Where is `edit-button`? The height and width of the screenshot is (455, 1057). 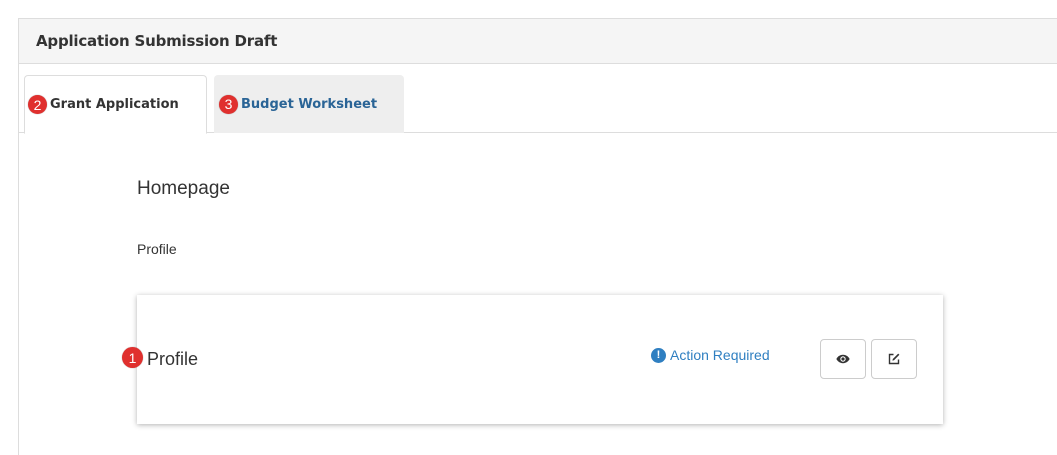 edit-button is located at coordinates (894, 359).